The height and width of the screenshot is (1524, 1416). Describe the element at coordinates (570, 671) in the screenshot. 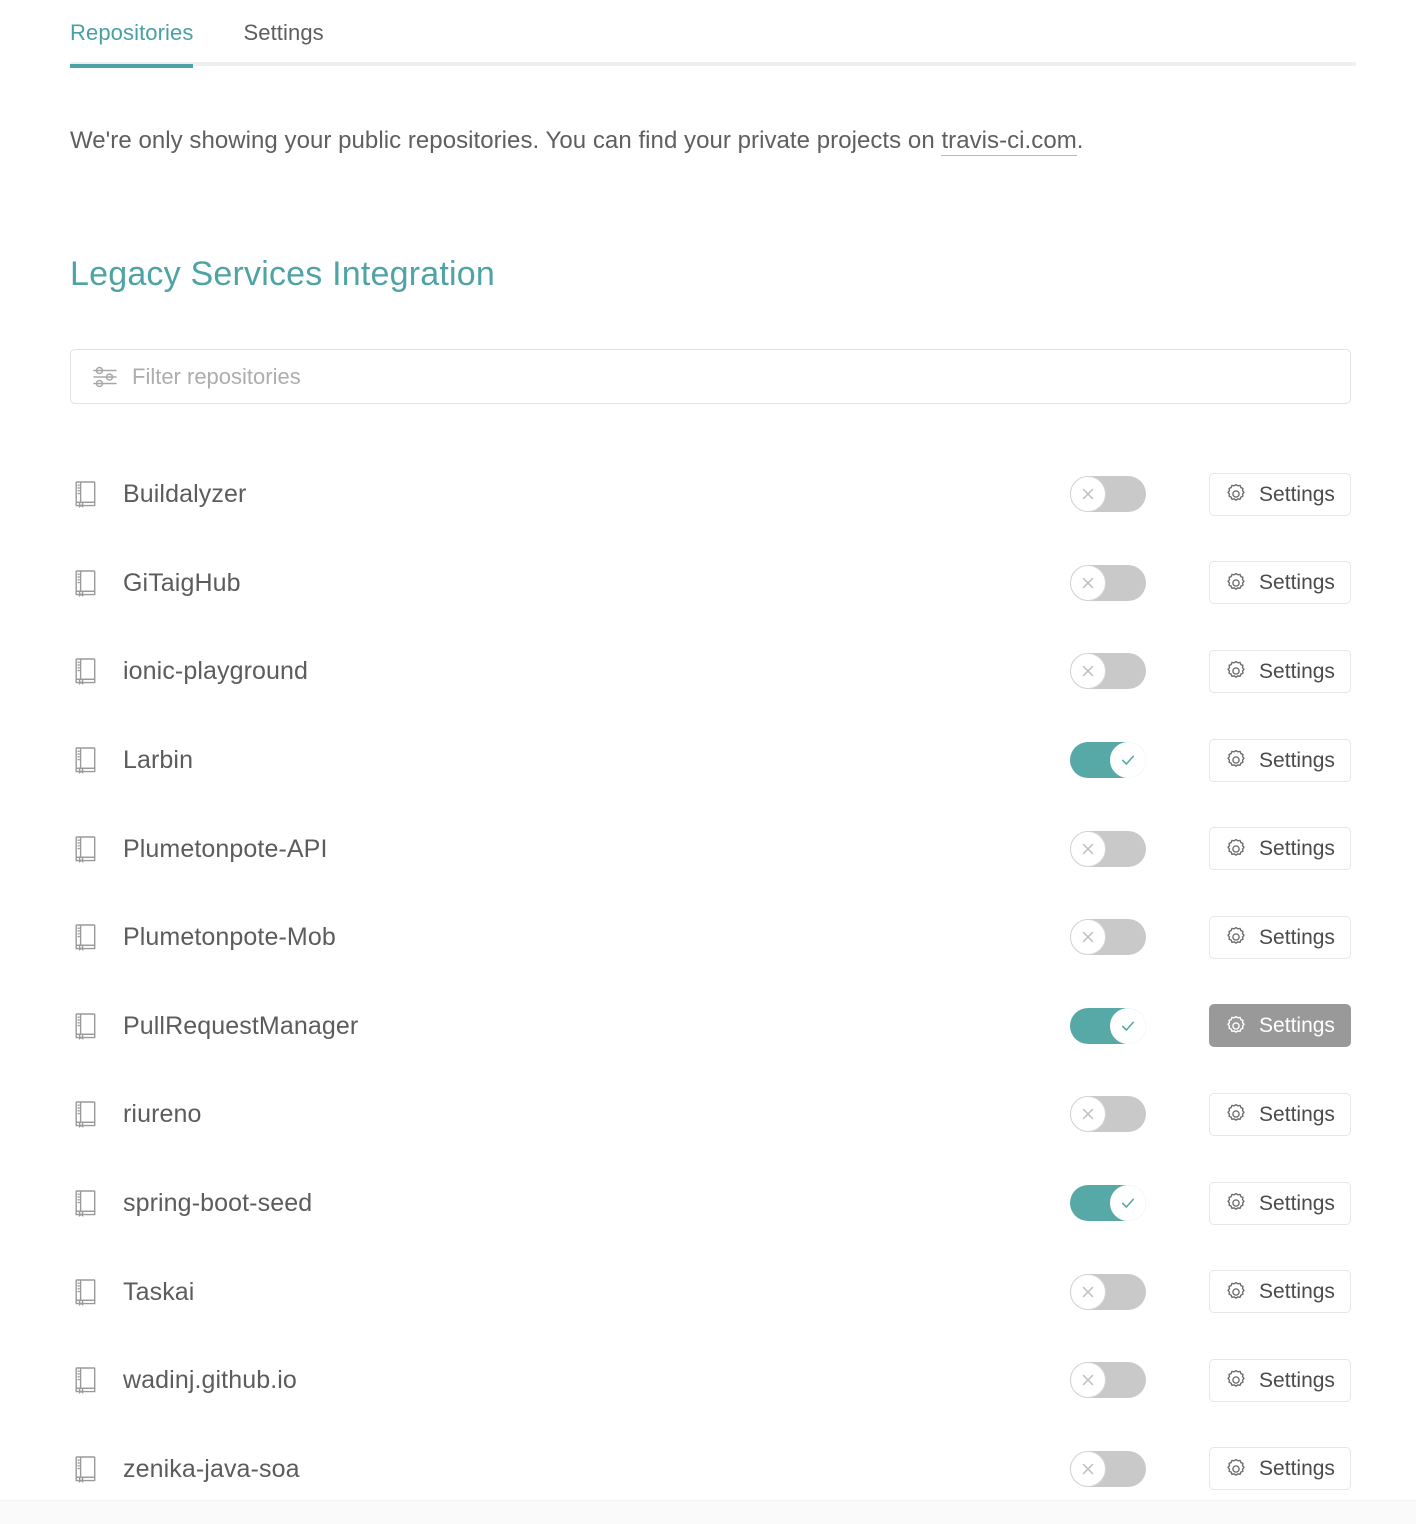

I see `repository-info: ionic-playground` at that location.